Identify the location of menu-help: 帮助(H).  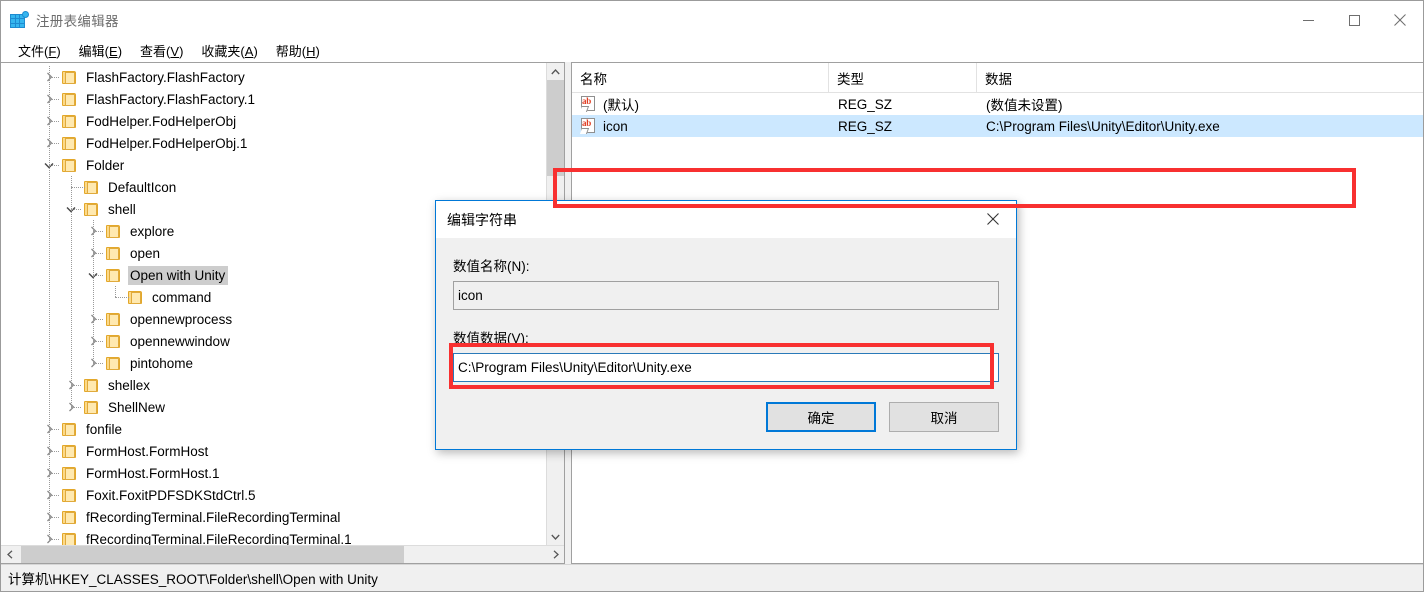
(298, 50).